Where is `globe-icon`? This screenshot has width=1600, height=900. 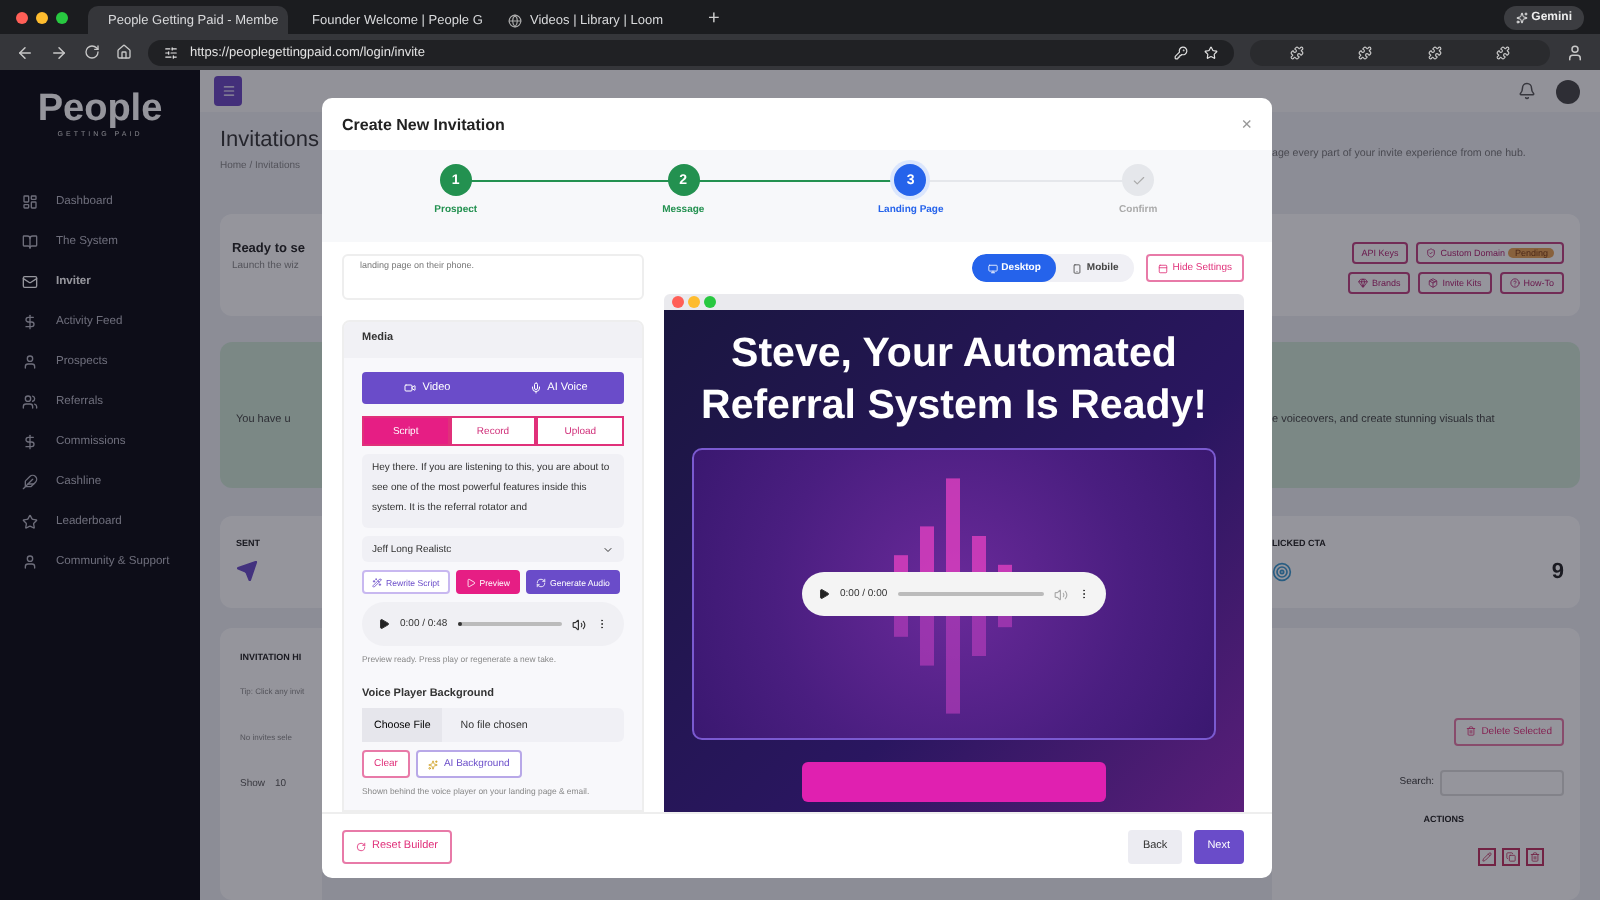 globe-icon is located at coordinates (515, 20).